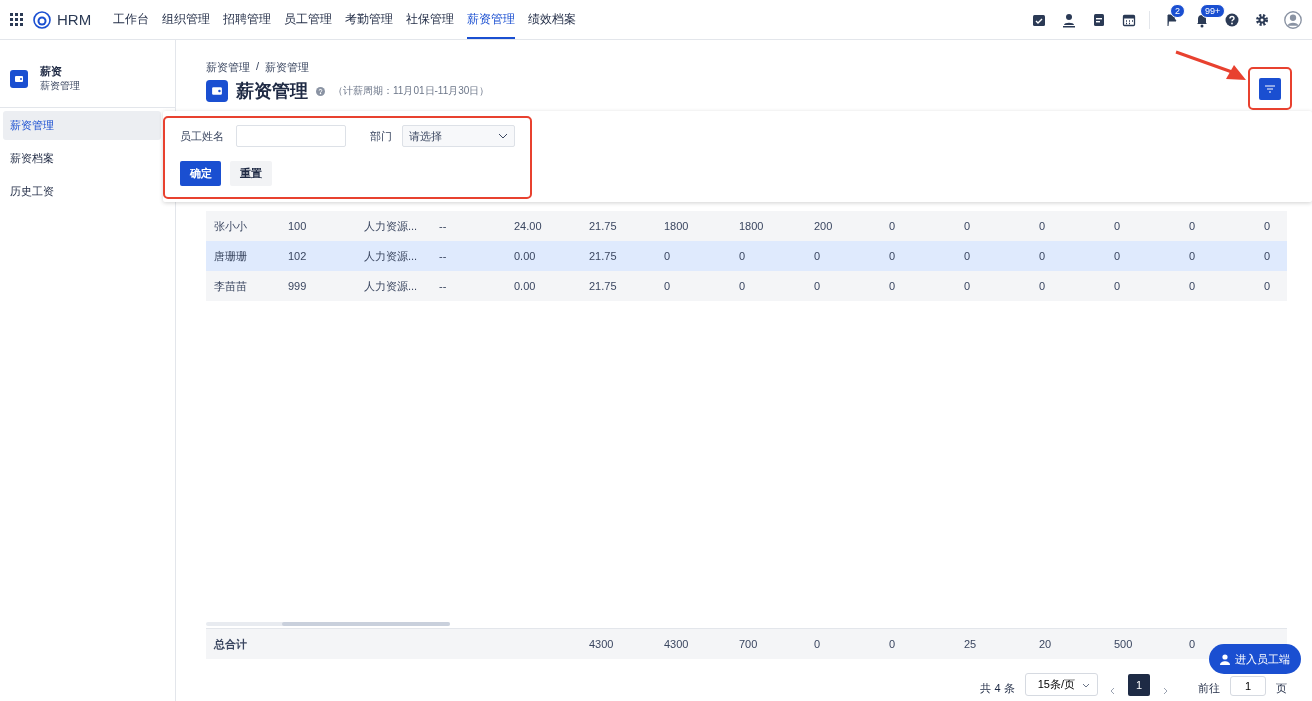  What do you see at coordinates (82, 191) in the screenshot?
I see `sidebar-item: 历史工资` at bounding box center [82, 191].